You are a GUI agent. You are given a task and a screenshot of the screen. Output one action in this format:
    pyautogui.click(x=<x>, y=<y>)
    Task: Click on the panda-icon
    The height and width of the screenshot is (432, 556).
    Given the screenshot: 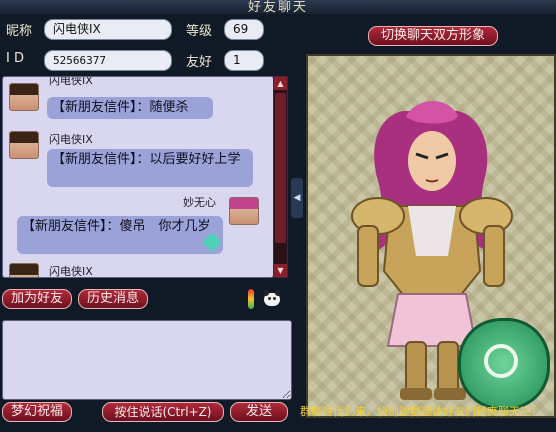 What is the action you would take?
    pyautogui.click(x=272, y=298)
    